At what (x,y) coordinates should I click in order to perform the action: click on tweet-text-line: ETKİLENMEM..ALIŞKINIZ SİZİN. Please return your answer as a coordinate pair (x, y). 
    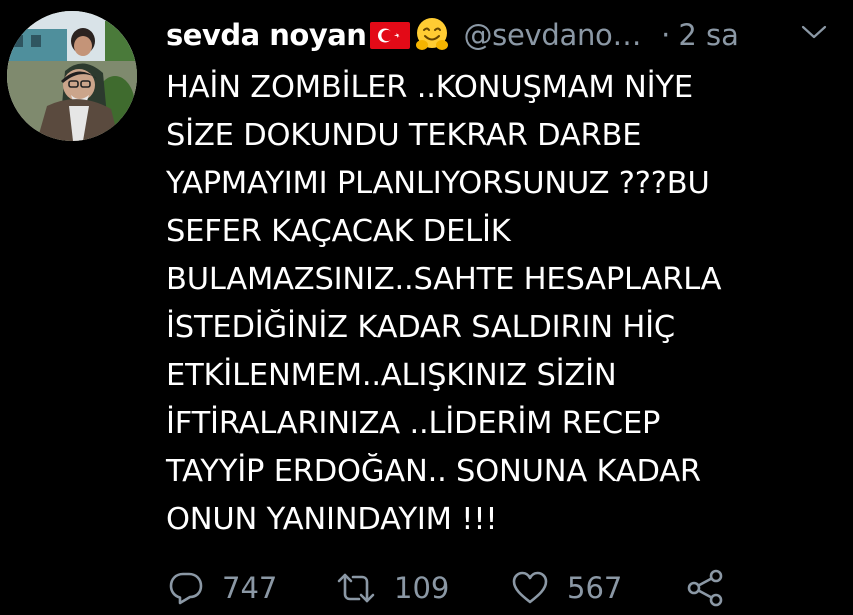
    Looking at the image, I should click on (391, 375).